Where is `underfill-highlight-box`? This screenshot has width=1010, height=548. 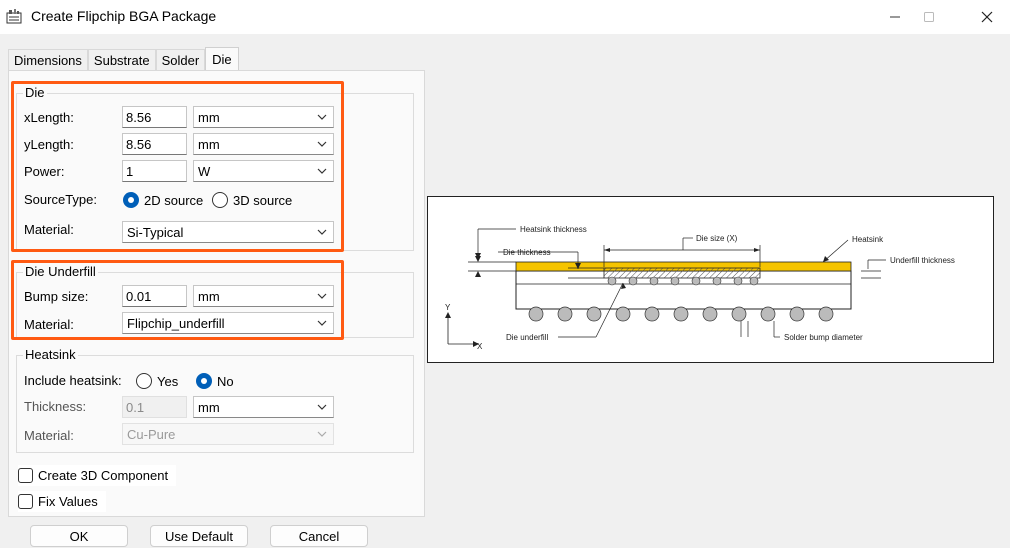
underfill-highlight-box is located at coordinates (177, 300).